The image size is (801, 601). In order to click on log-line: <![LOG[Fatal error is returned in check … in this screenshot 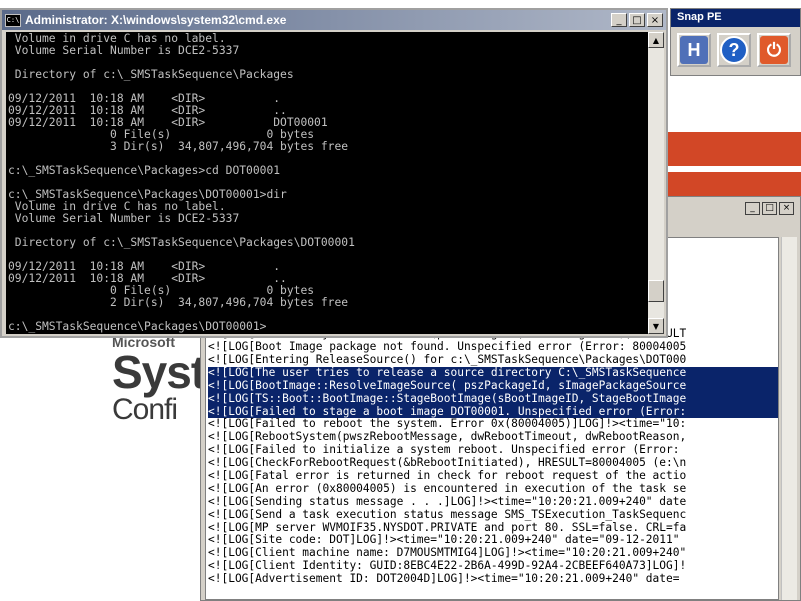, I will do `click(493, 476)`.